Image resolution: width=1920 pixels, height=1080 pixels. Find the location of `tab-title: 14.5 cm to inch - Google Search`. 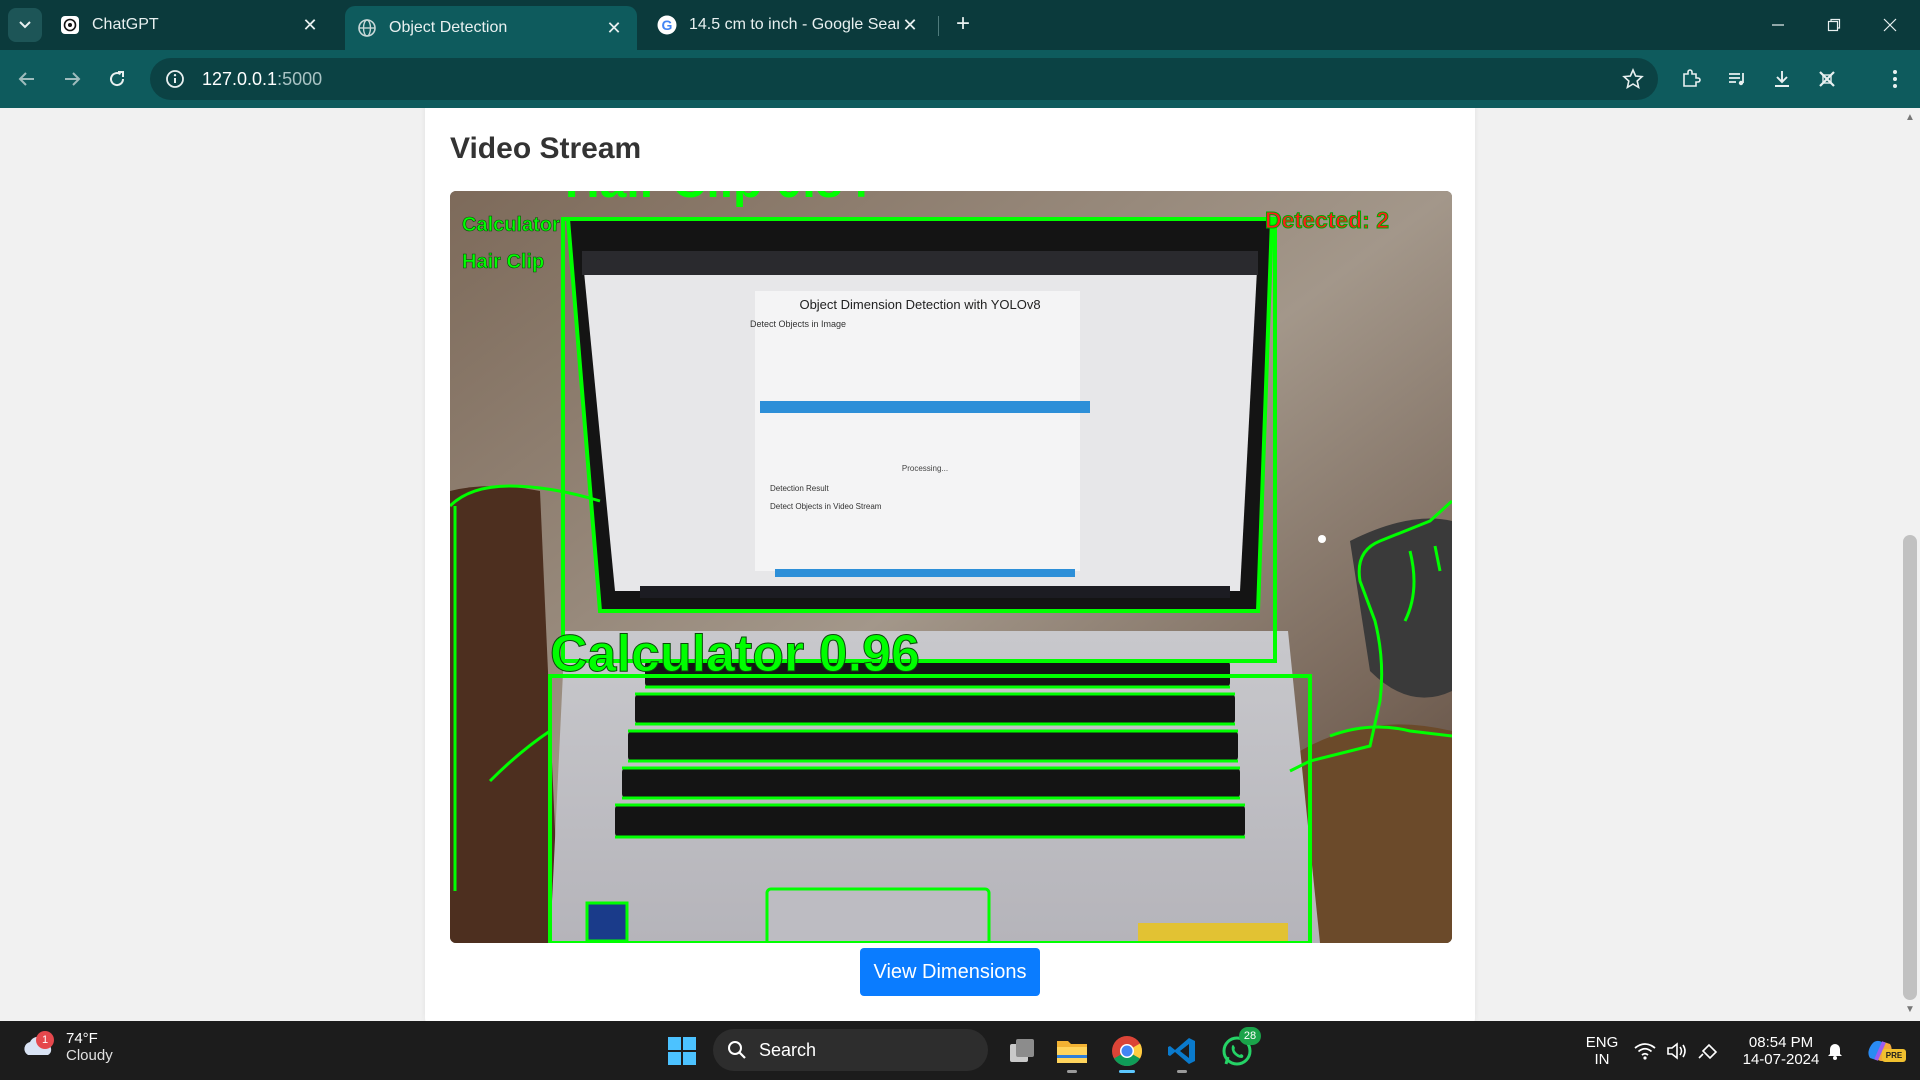

tab-title: 14.5 cm to inch - Google Search is located at coordinates (794, 24).